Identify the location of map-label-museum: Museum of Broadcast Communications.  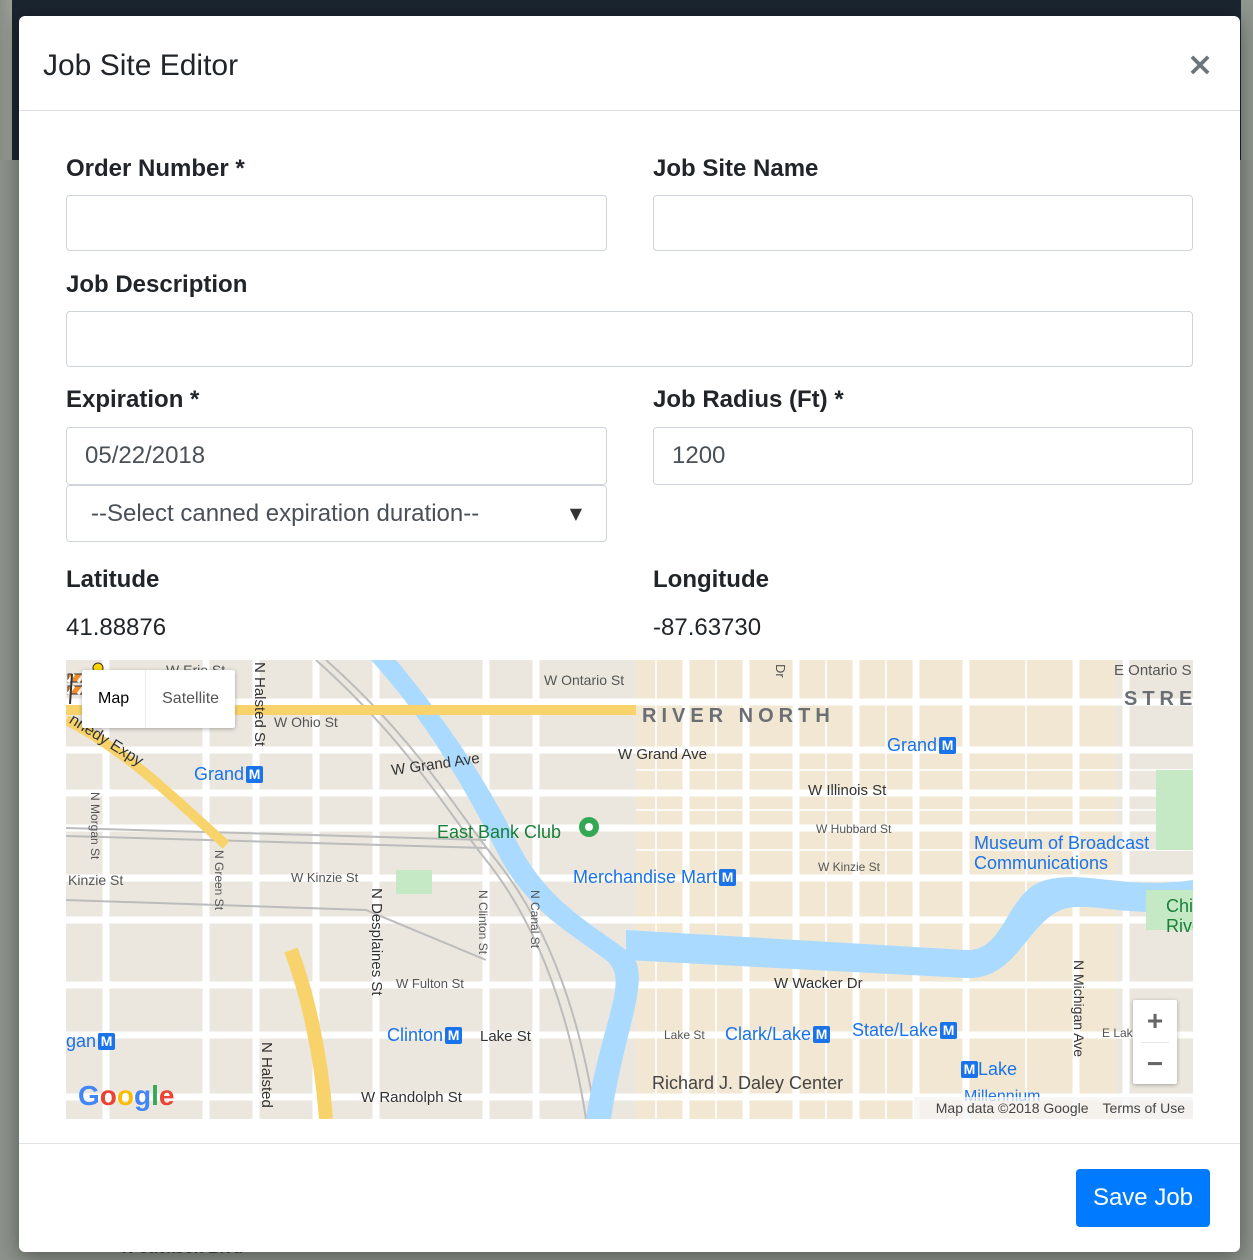
(1062, 853).